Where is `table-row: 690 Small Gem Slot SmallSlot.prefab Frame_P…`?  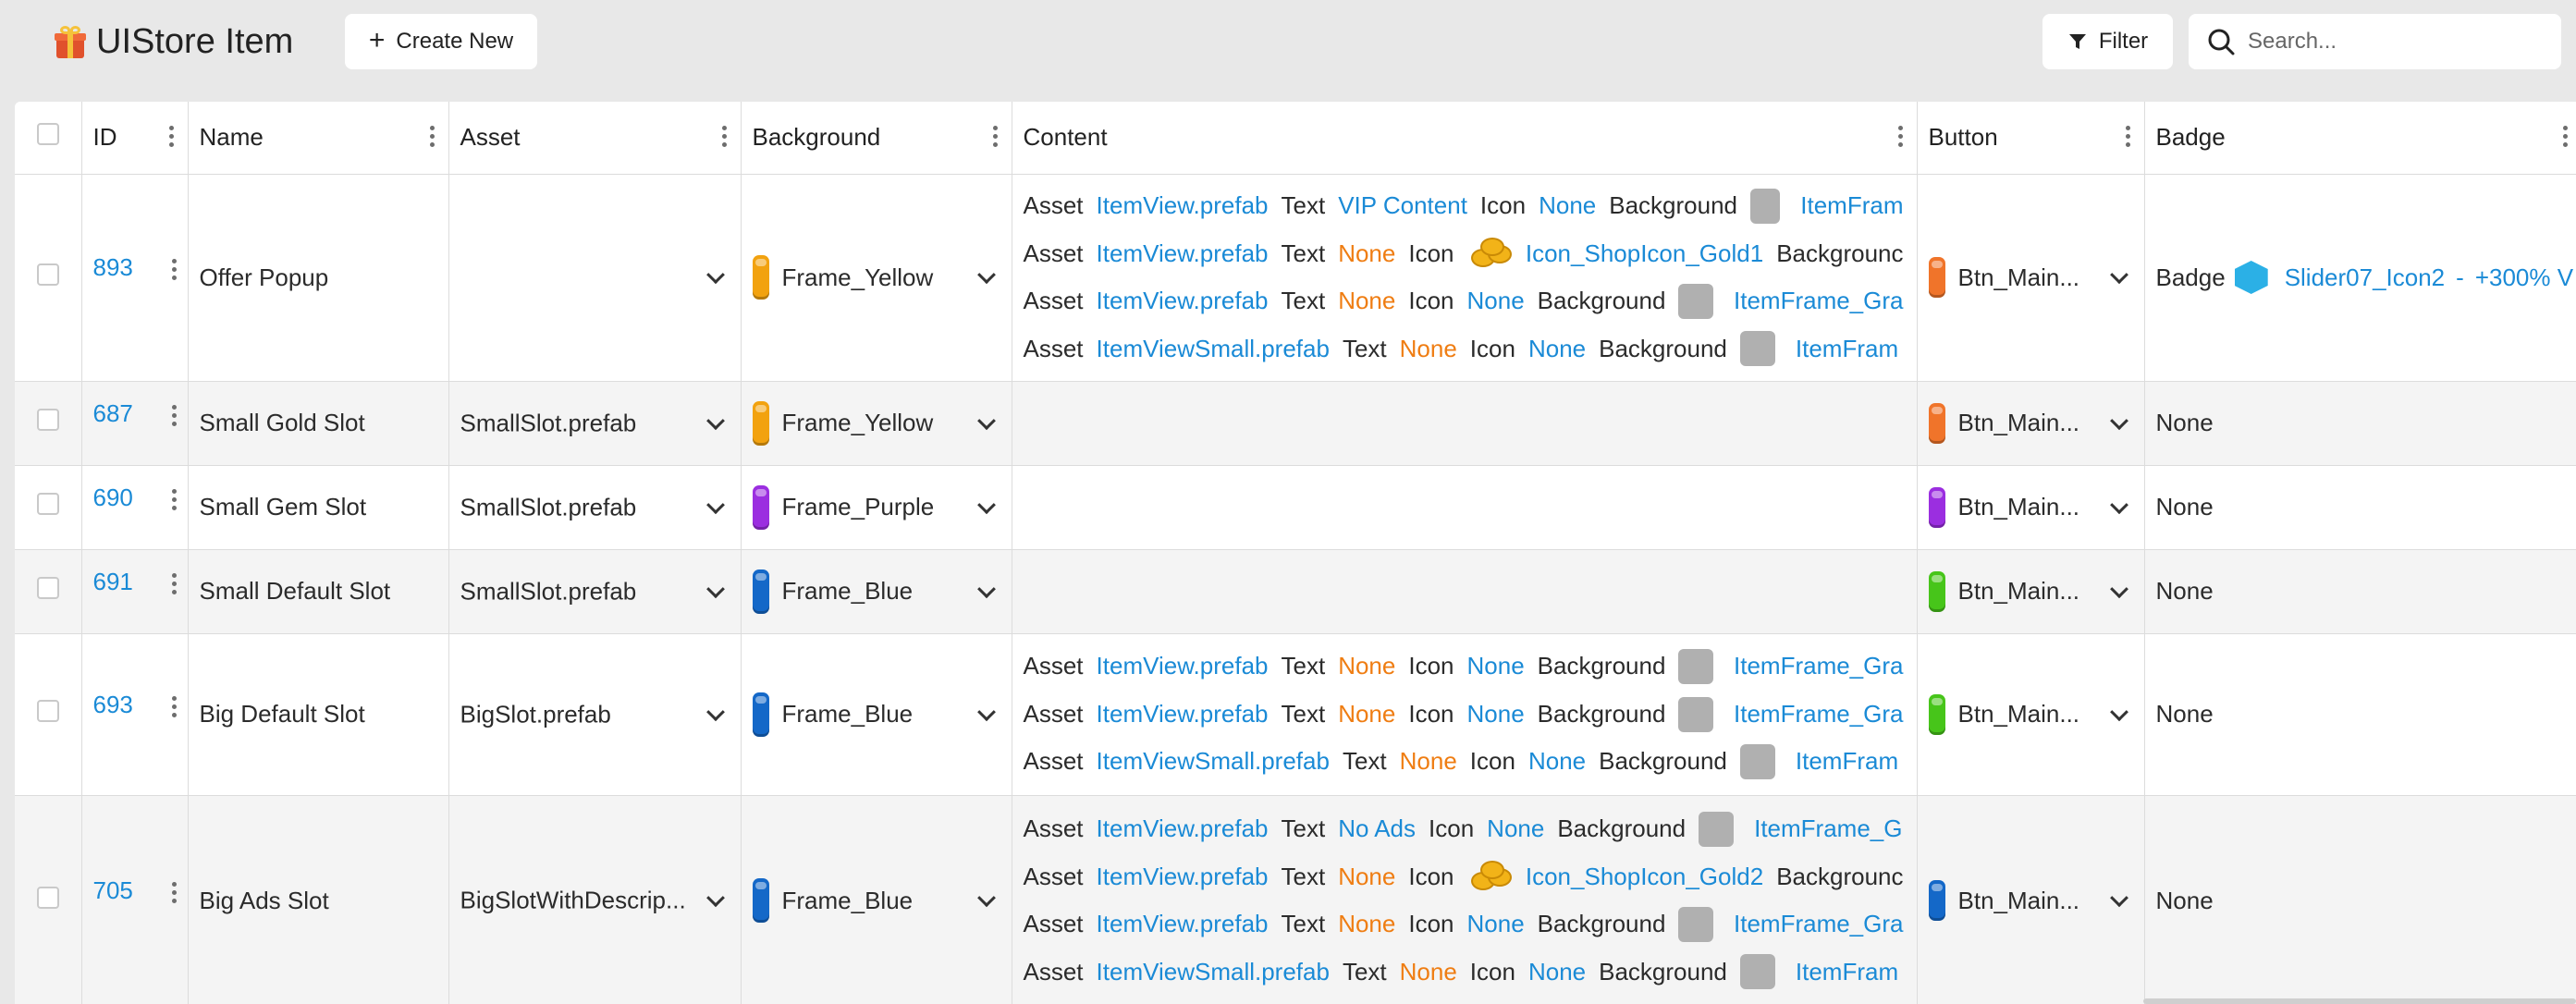 table-row: 690 Small Gem Slot SmallSlot.prefab Frame_P… is located at coordinates (1295, 507).